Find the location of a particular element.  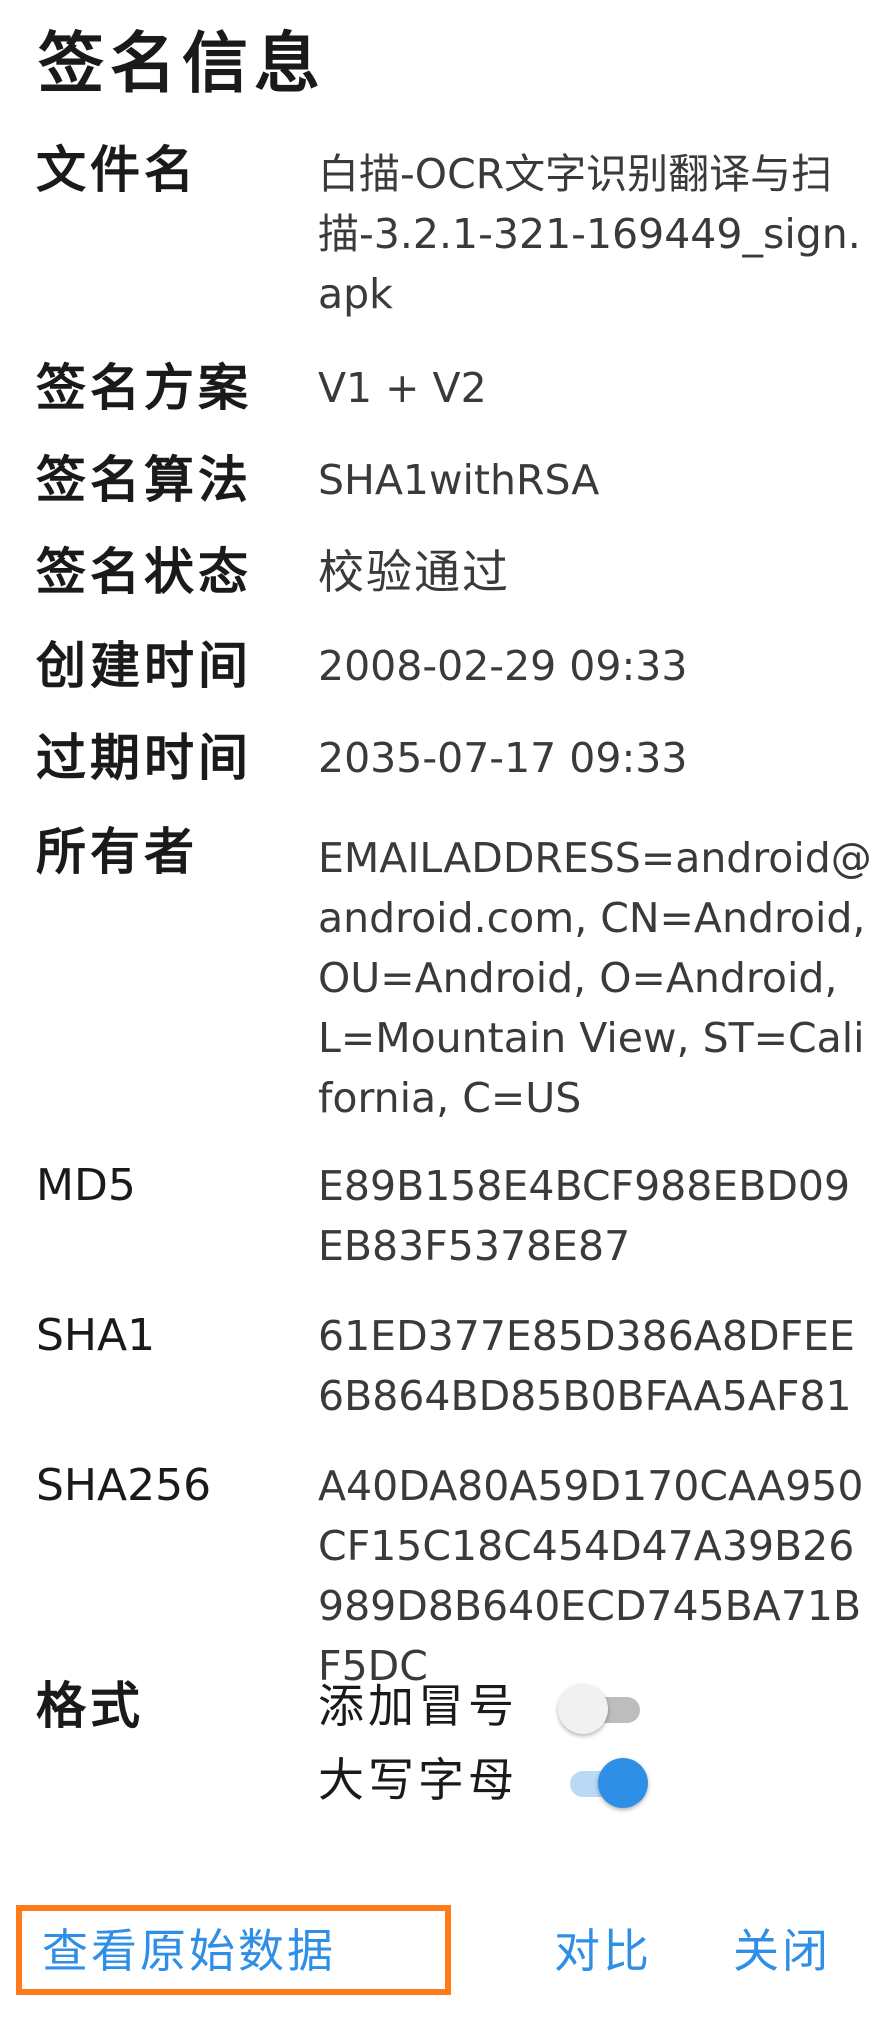

sha256-label: SHA256 is located at coordinates (124, 1485).